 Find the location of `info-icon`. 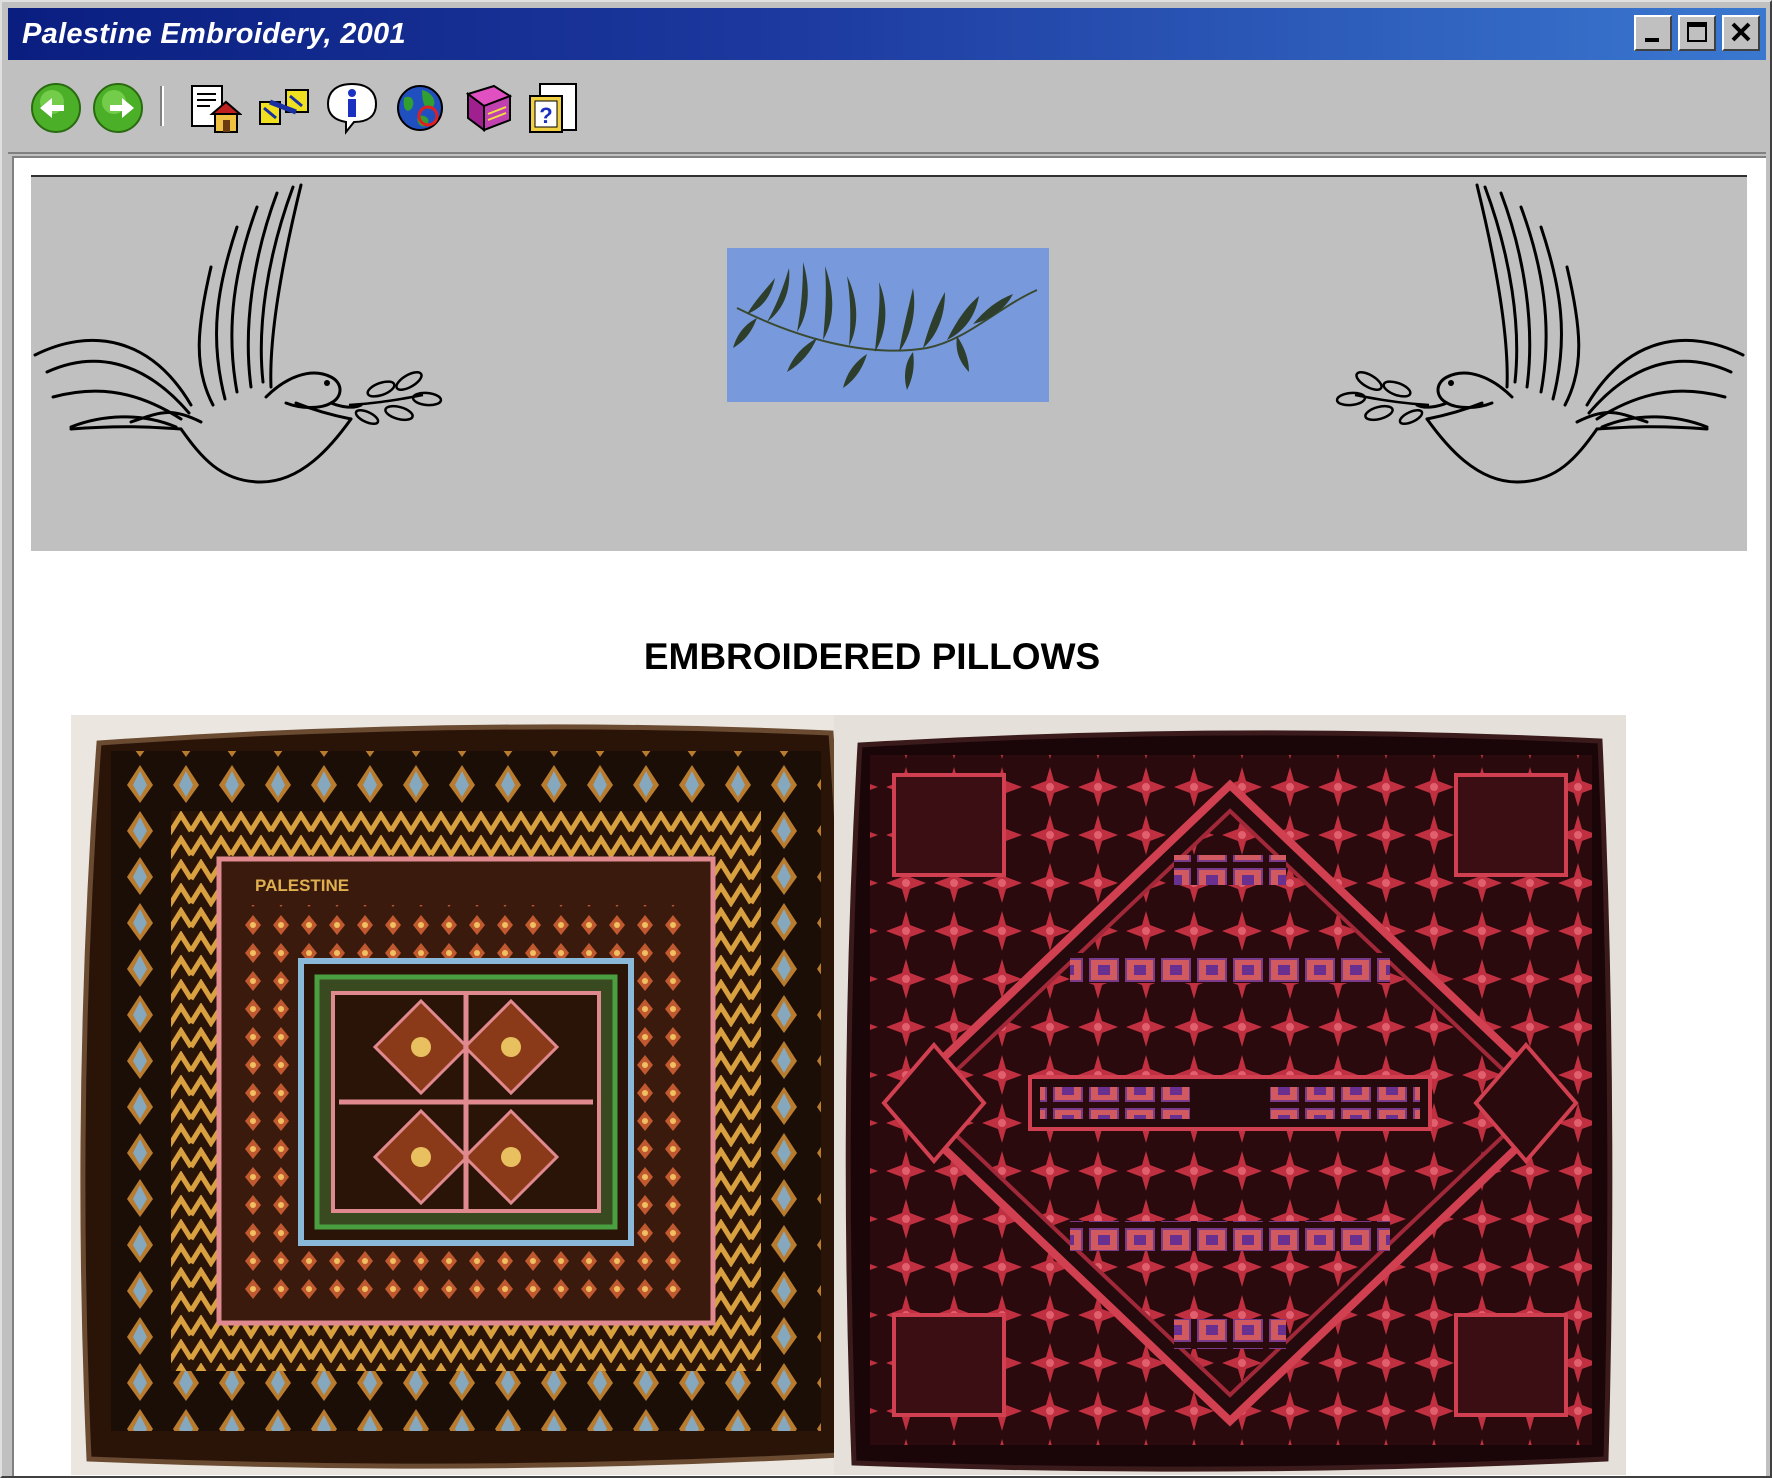

info-icon is located at coordinates (352, 108).